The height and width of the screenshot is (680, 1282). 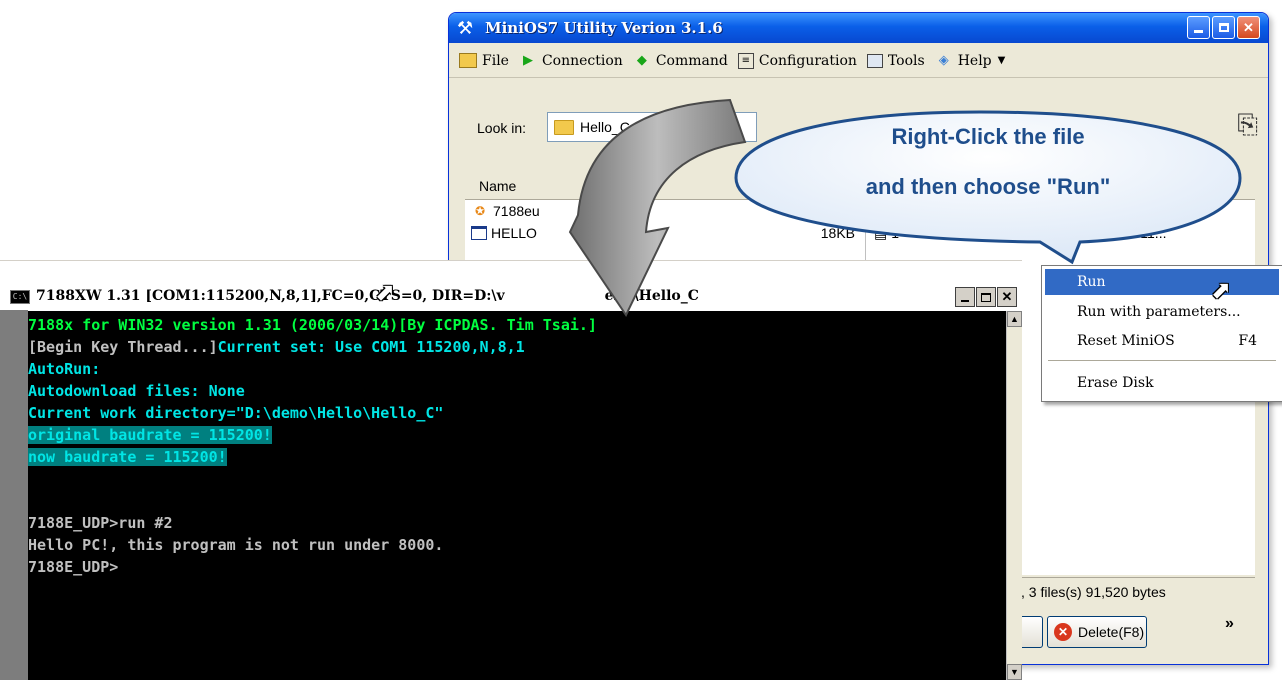 I want to click on erase-disk-label: Erase Disk, so click(x=1115, y=383).